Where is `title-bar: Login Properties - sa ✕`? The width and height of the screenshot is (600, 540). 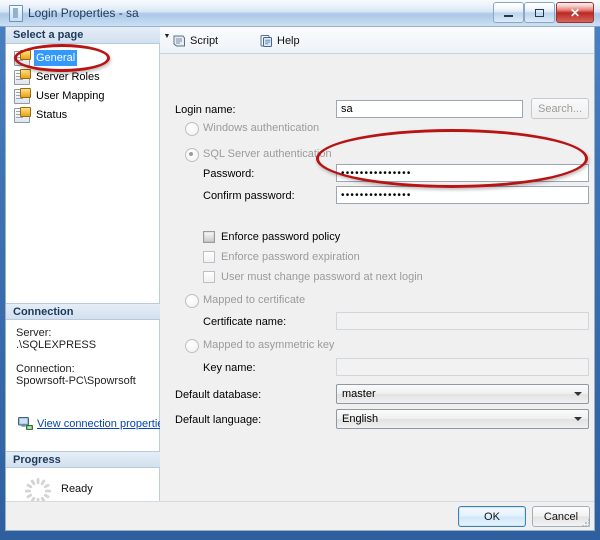
title-bar: Login Properties - sa ✕ is located at coordinates (300, 13).